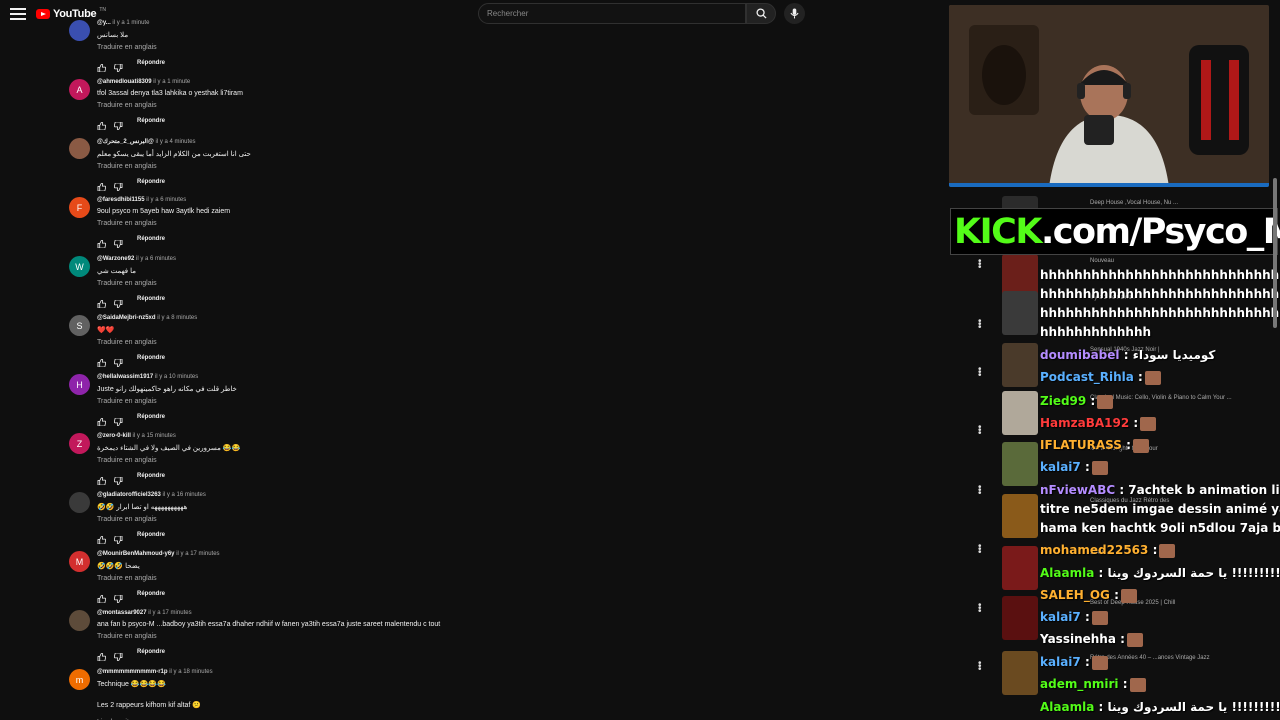  Describe the element at coordinates (79, 561) in the screenshot. I see `commenter-avatar: M` at that location.